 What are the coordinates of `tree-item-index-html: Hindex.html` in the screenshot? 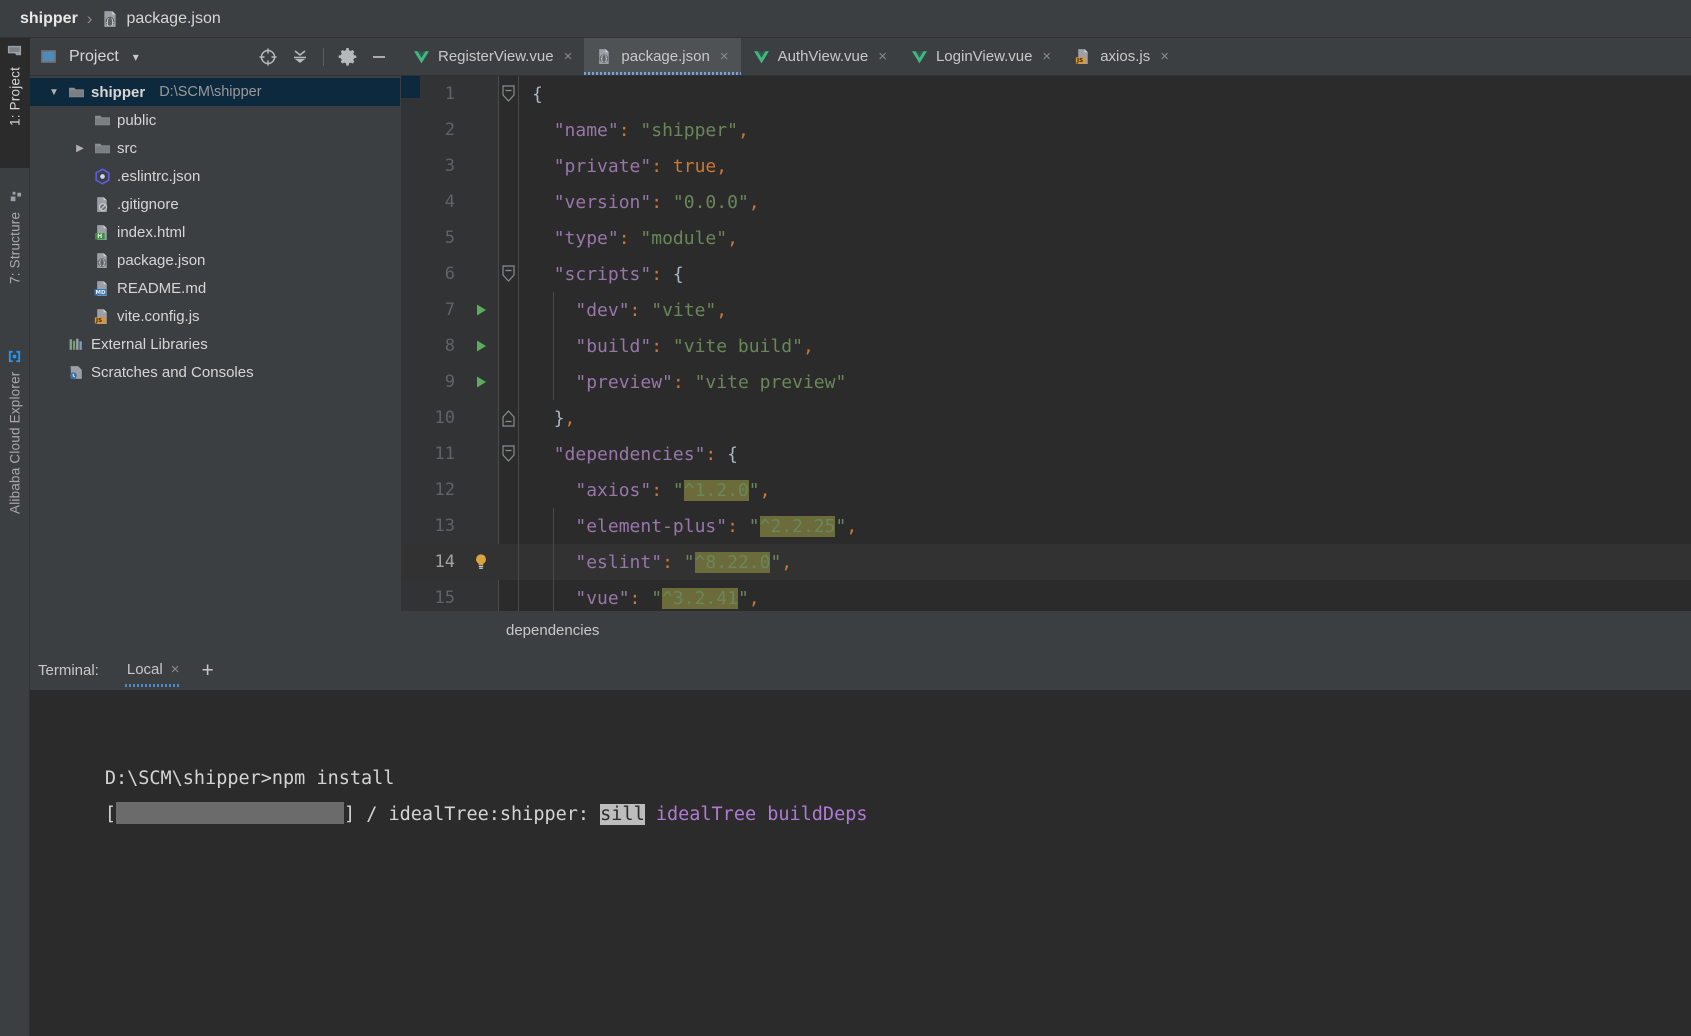 It's located at (215, 232).